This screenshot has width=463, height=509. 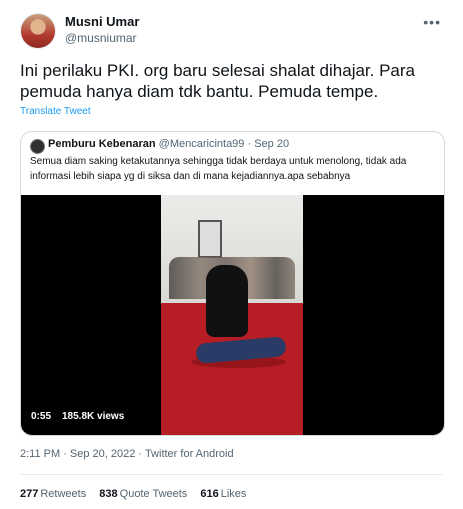 I want to click on author-name: Musni Umar, so click(x=102, y=21).